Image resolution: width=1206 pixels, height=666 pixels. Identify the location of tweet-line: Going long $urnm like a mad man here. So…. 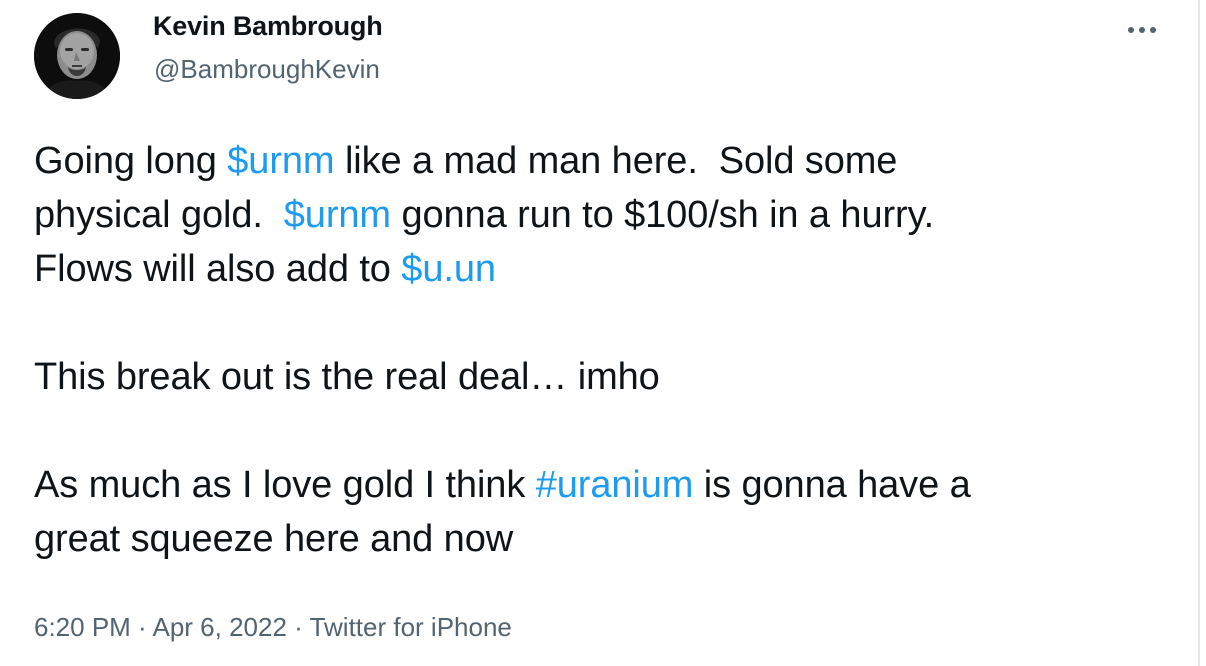
(609, 161).